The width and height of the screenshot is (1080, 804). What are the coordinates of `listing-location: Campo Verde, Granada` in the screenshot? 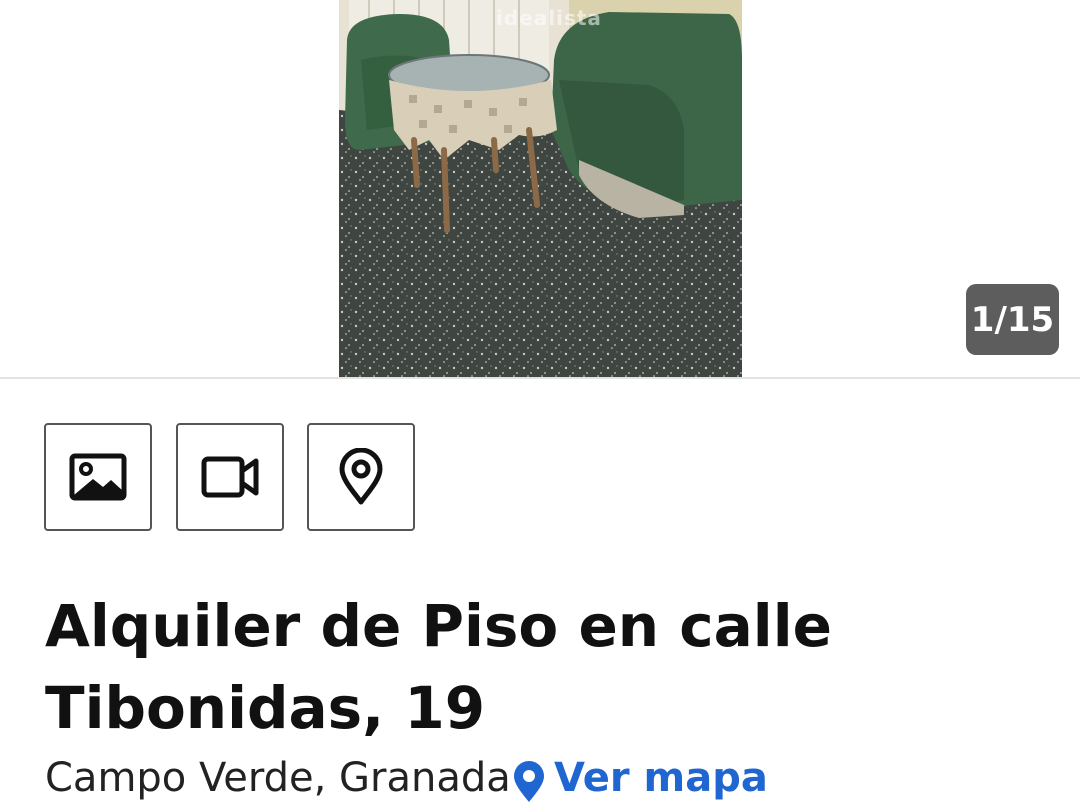 It's located at (278, 778).